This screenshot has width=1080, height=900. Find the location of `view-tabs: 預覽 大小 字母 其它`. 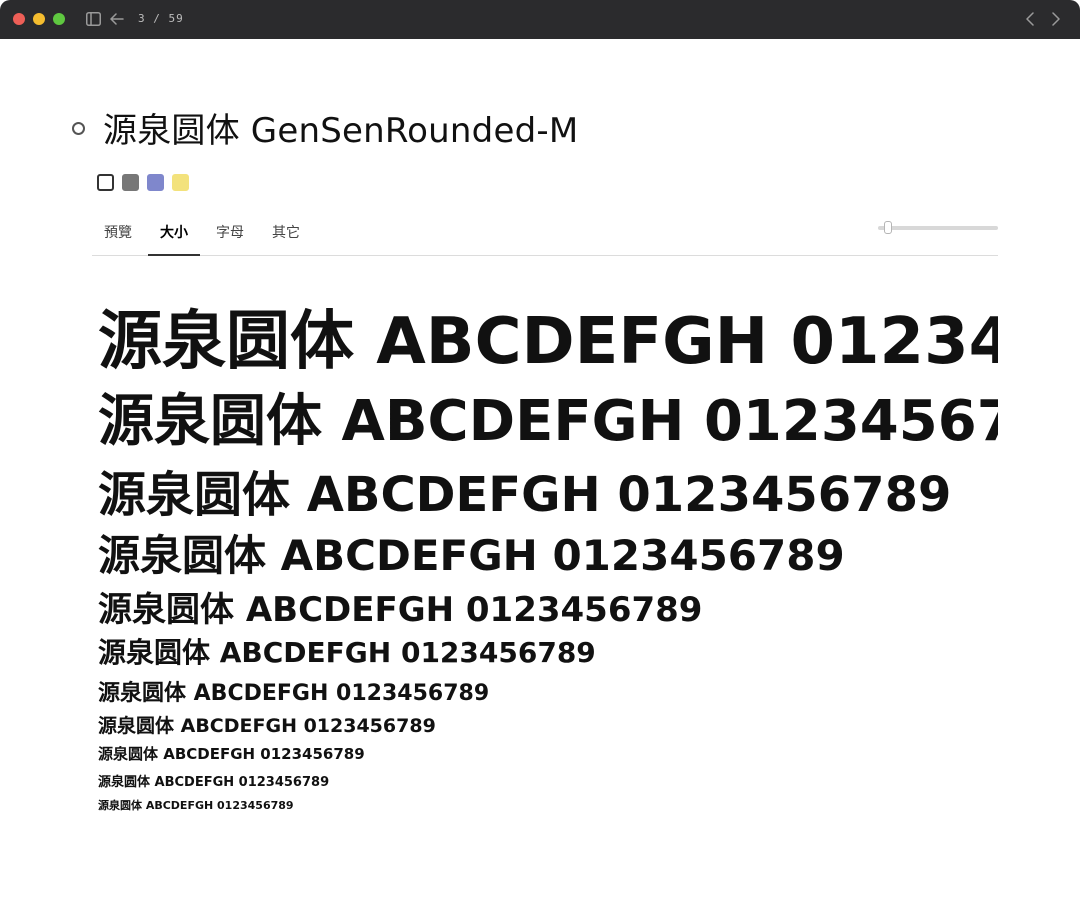

view-tabs: 預覽 大小 字母 其它 is located at coordinates (545, 234).